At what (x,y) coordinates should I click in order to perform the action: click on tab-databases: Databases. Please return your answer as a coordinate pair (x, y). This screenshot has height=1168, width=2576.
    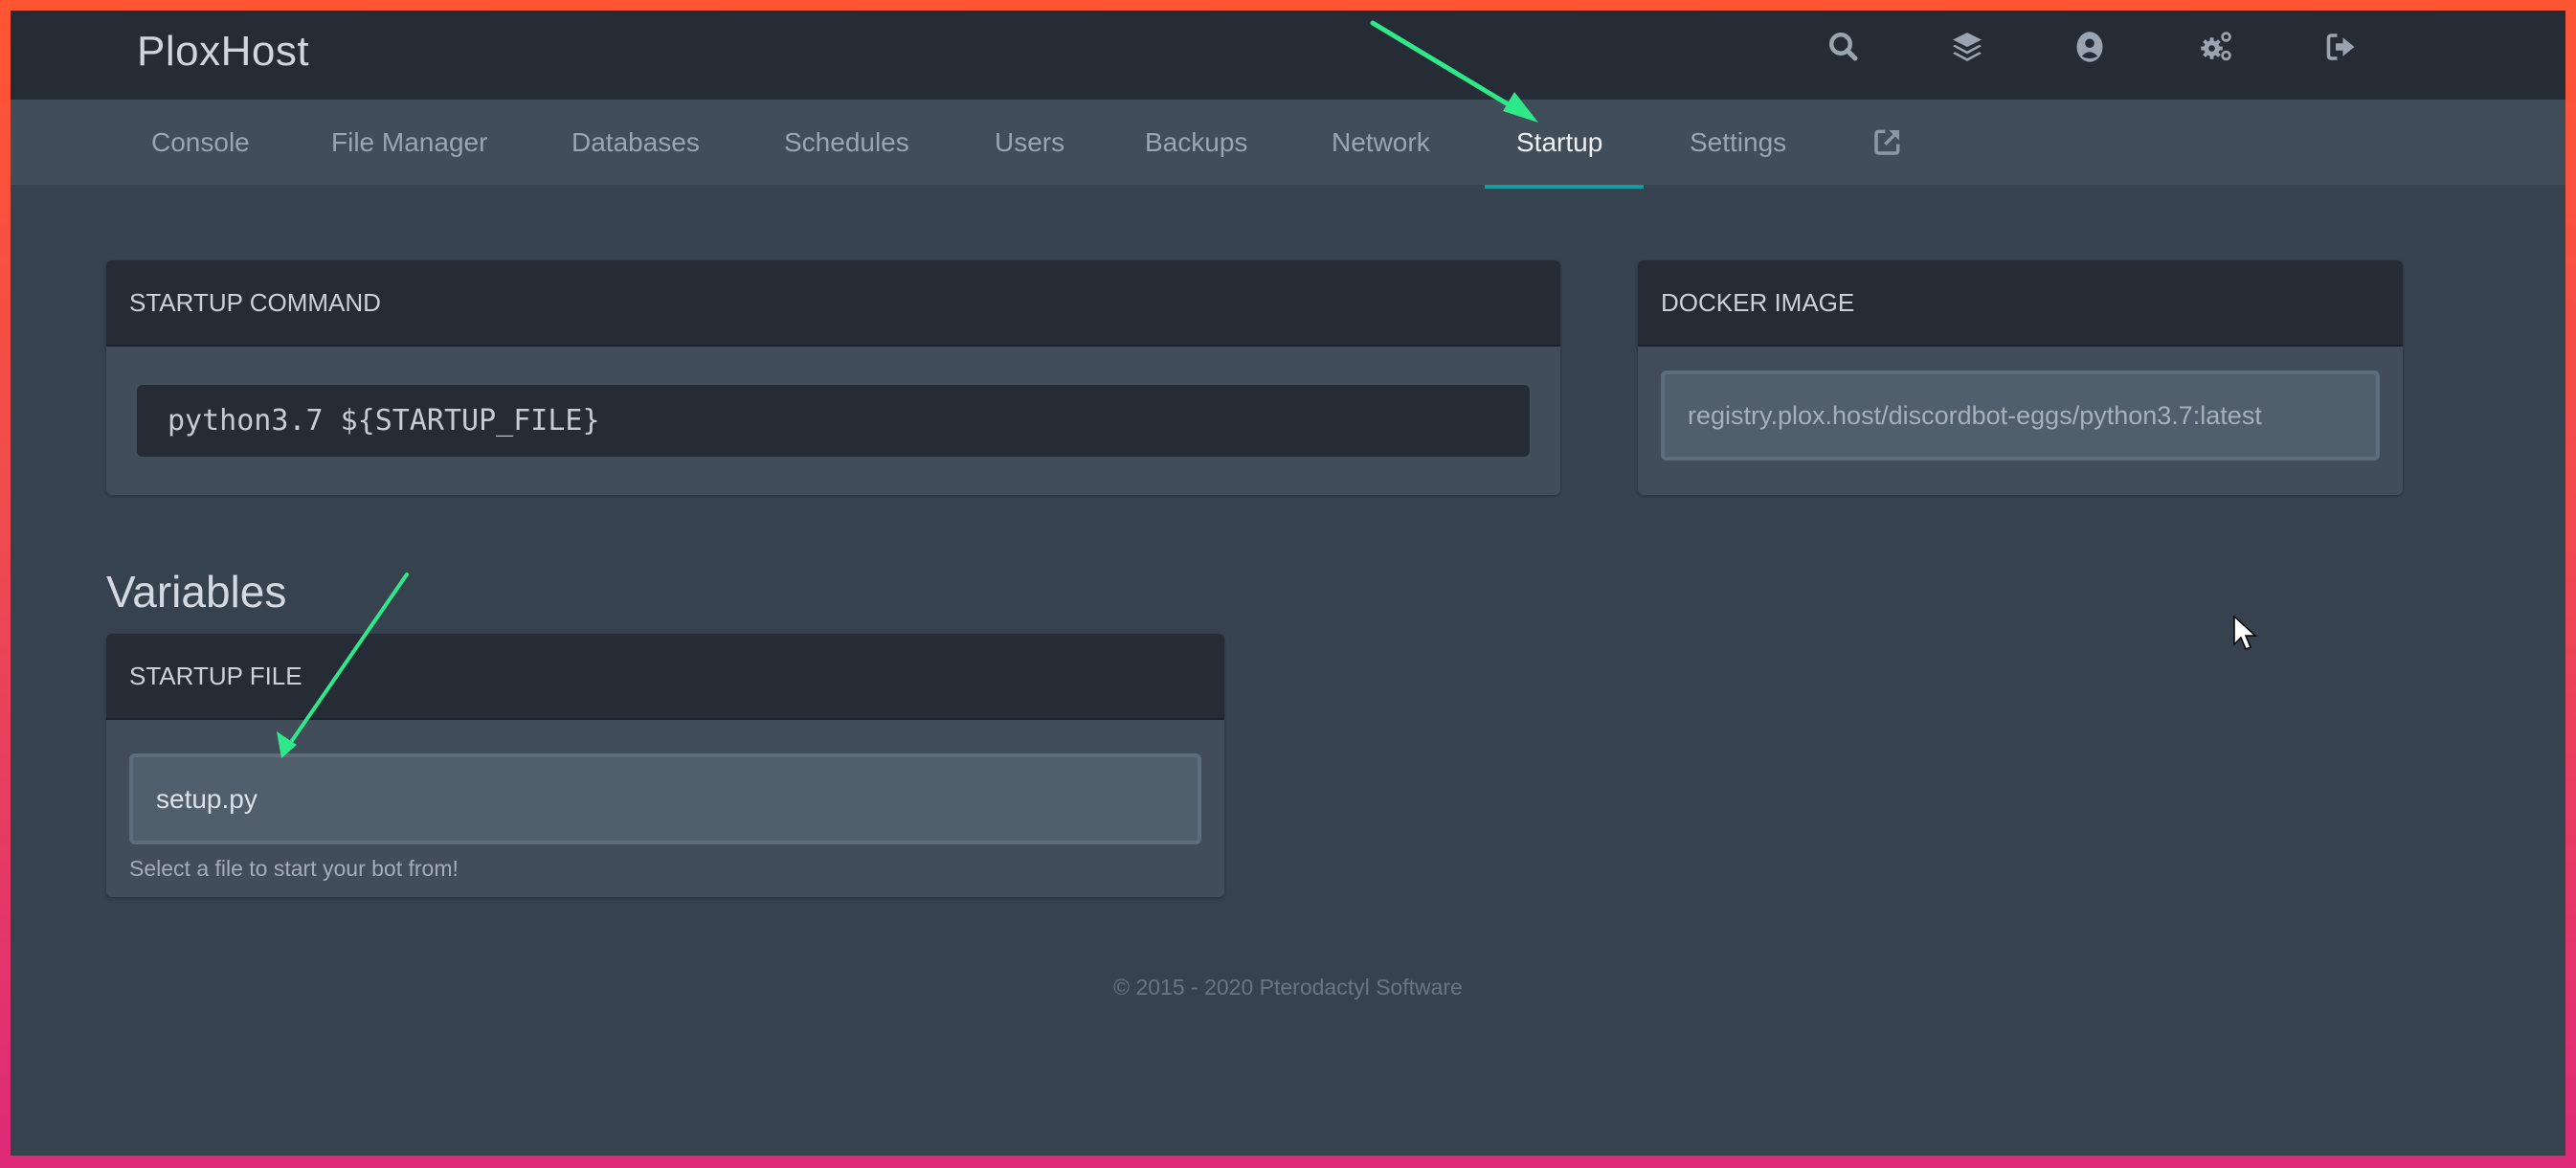
    Looking at the image, I should click on (636, 143).